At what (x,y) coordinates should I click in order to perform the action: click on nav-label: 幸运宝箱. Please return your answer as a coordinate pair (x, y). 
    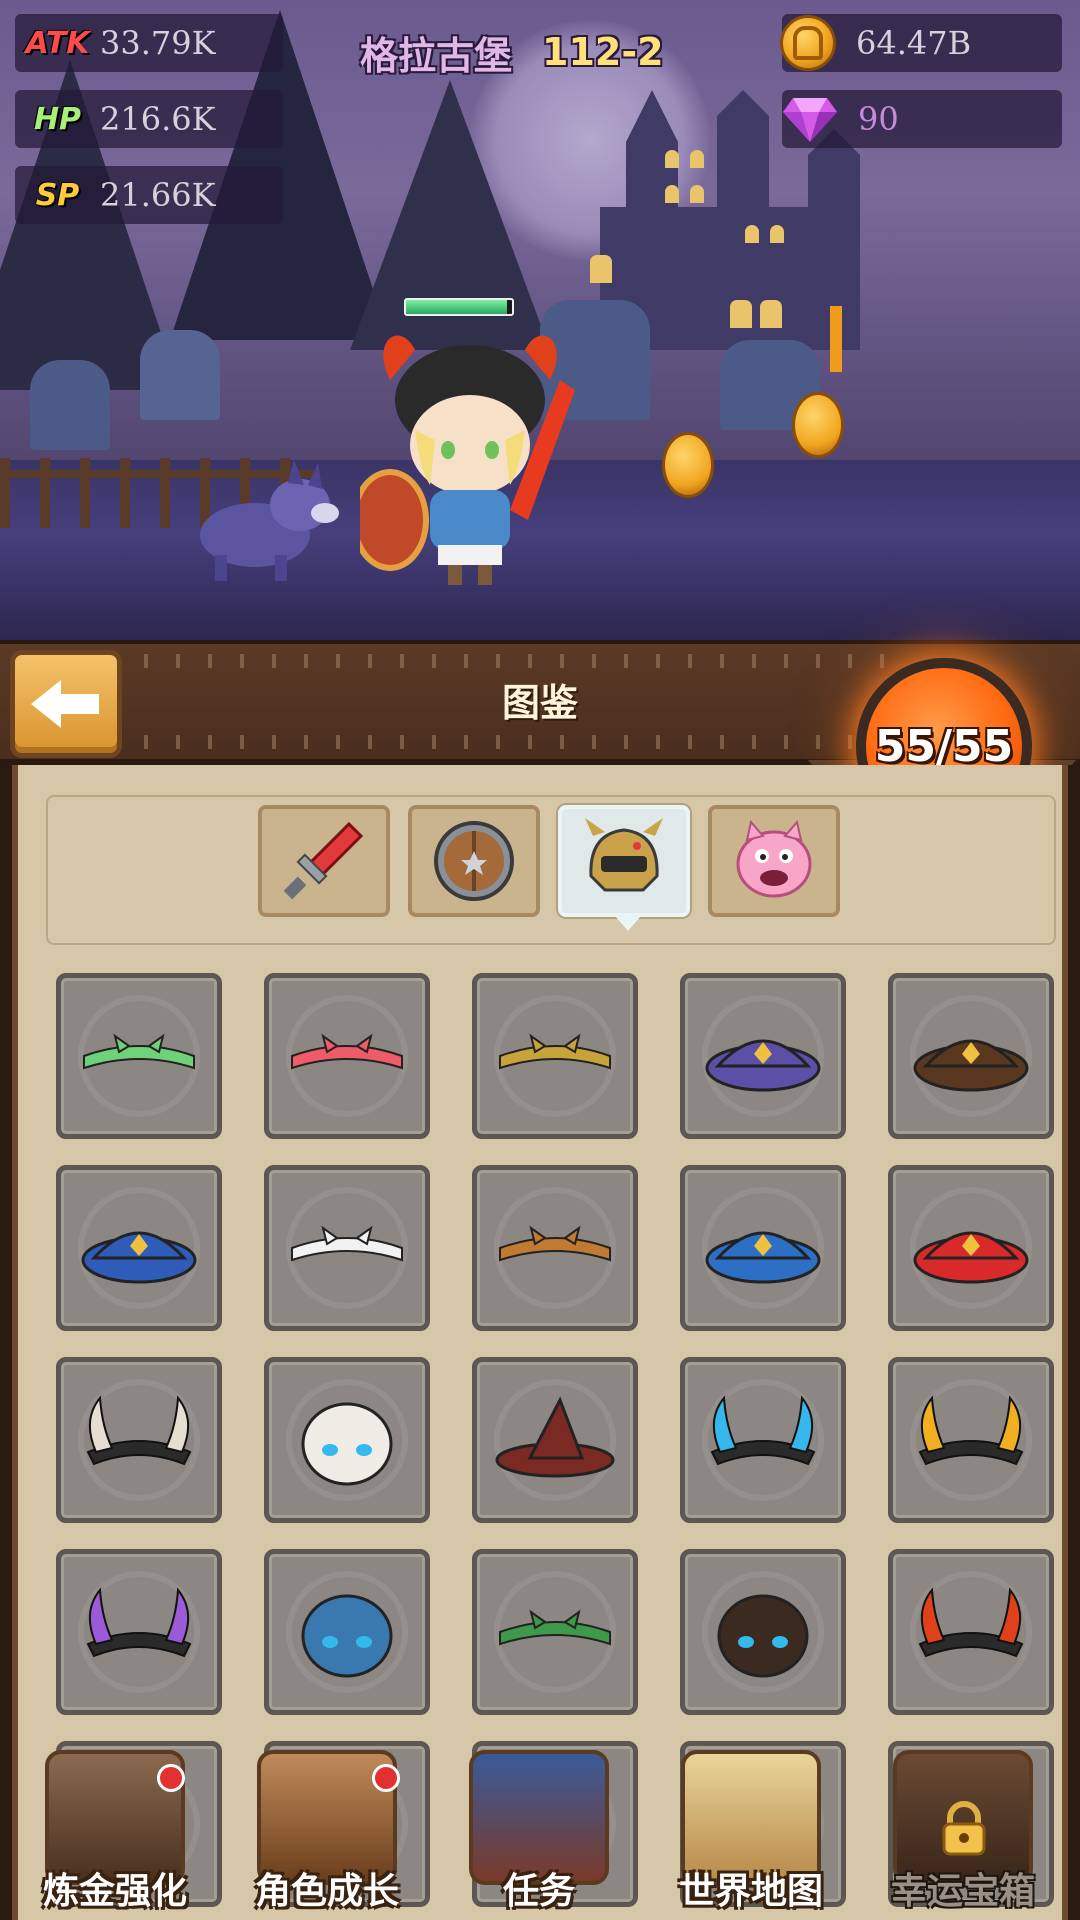
    Looking at the image, I should click on (962, 1891).